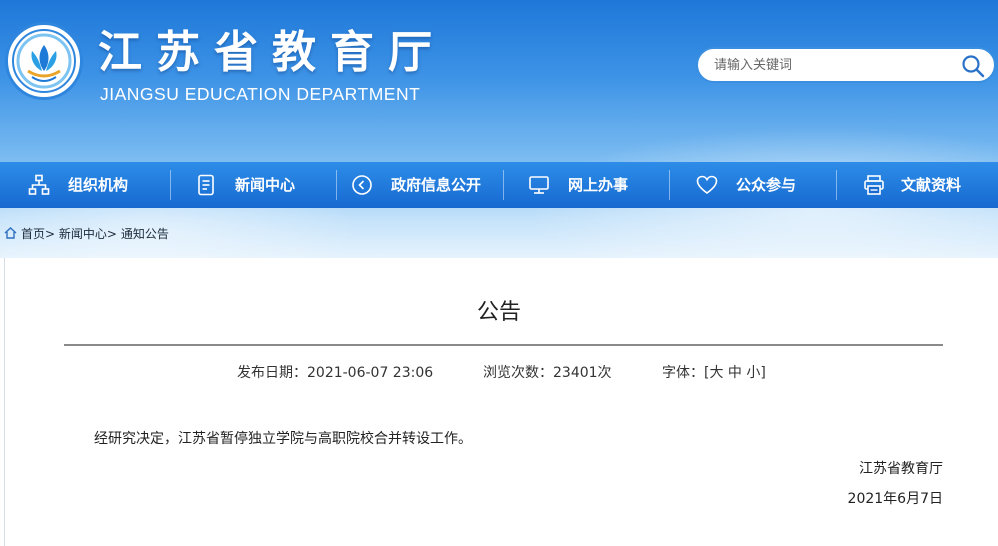 Image resolution: width=998 pixels, height=546 pixels. I want to click on publish-date: 发布日期：2021-06-07 23:06, so click(335, 373).